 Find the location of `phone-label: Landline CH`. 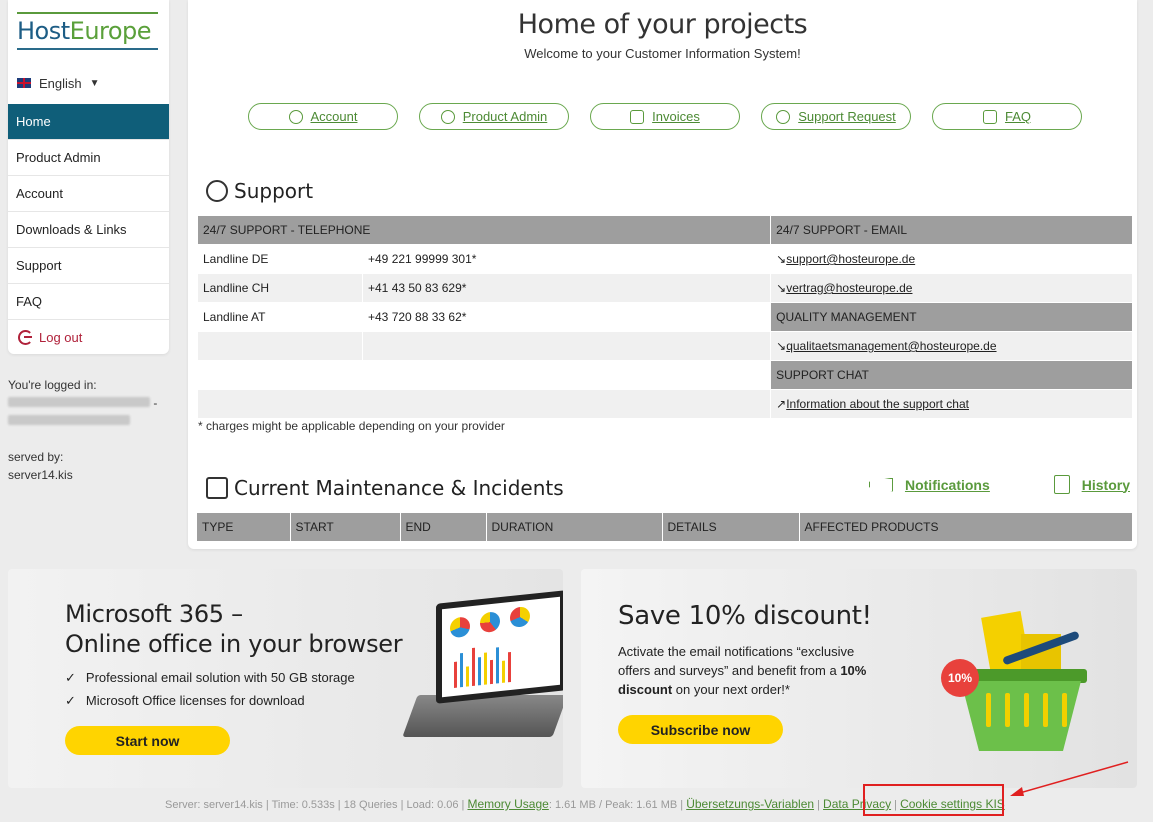

phone-label: Landline CH is located at coordinates (280, 288).